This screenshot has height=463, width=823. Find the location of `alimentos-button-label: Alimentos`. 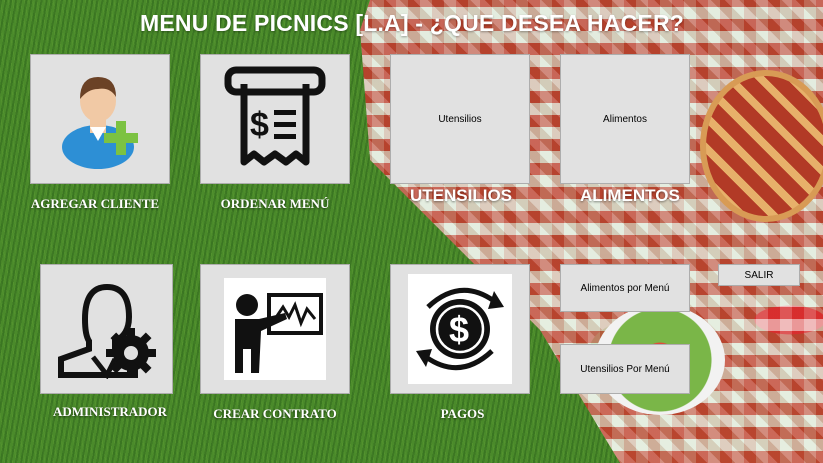

alimentos-button-label: Alimentos is located at coordinates (625, 119).